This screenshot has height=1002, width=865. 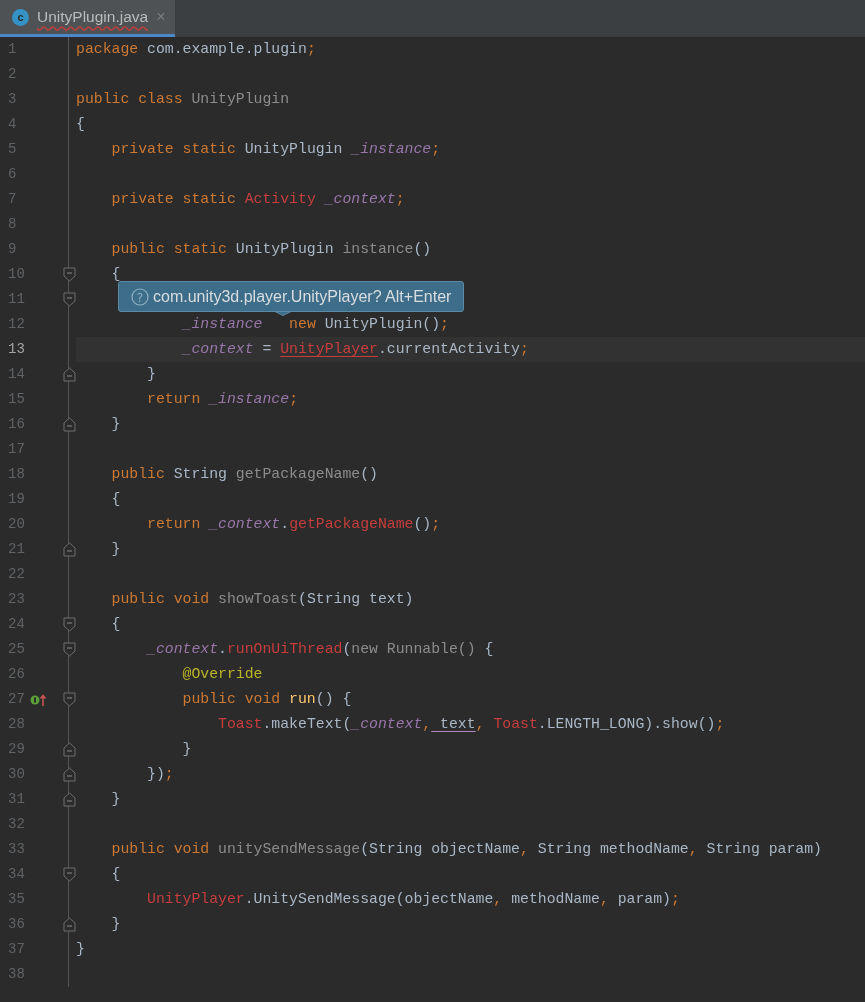 What do you see at coordinates (244, 474) in the screenshot?
I see `code-line: public String getPackageName()` at bounding box center [244, 474].